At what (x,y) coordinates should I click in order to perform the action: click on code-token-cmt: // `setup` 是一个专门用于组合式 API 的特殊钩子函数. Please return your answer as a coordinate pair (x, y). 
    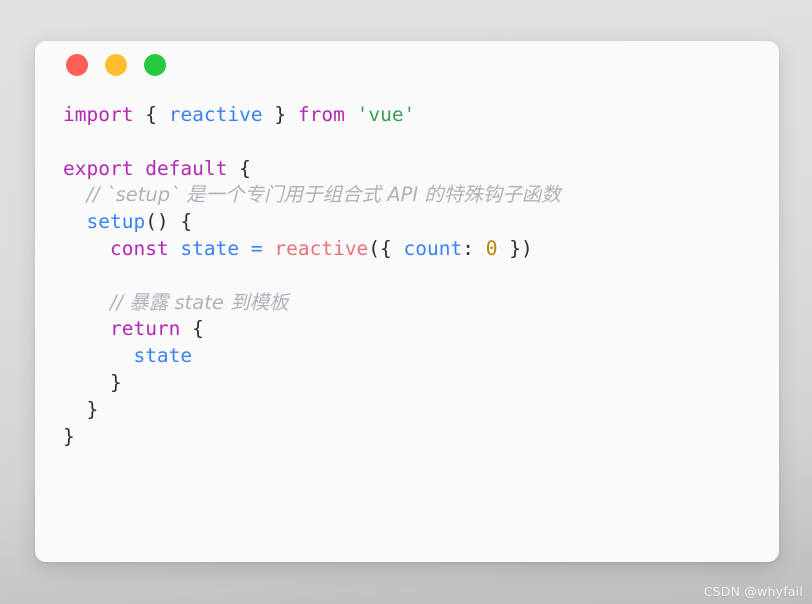
    Looking at the image, I should click on (323, 195).